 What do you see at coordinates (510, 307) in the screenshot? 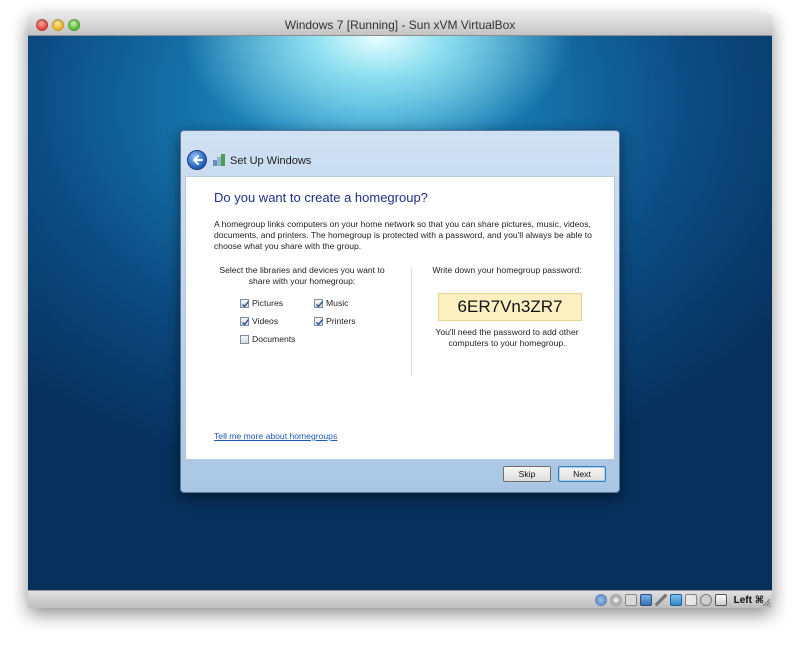
I see `homegroup-password: 6ER7Vn3ZR7` at bounding box center [510, 307].